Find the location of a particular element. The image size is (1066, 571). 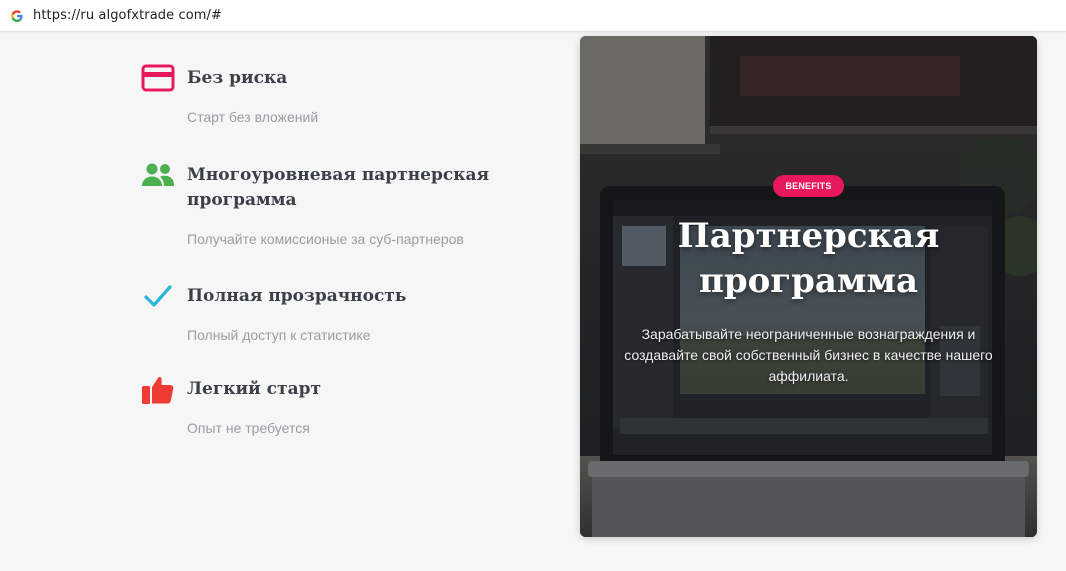

feature-title: Легкий старт is located at coordinates (254, 389).